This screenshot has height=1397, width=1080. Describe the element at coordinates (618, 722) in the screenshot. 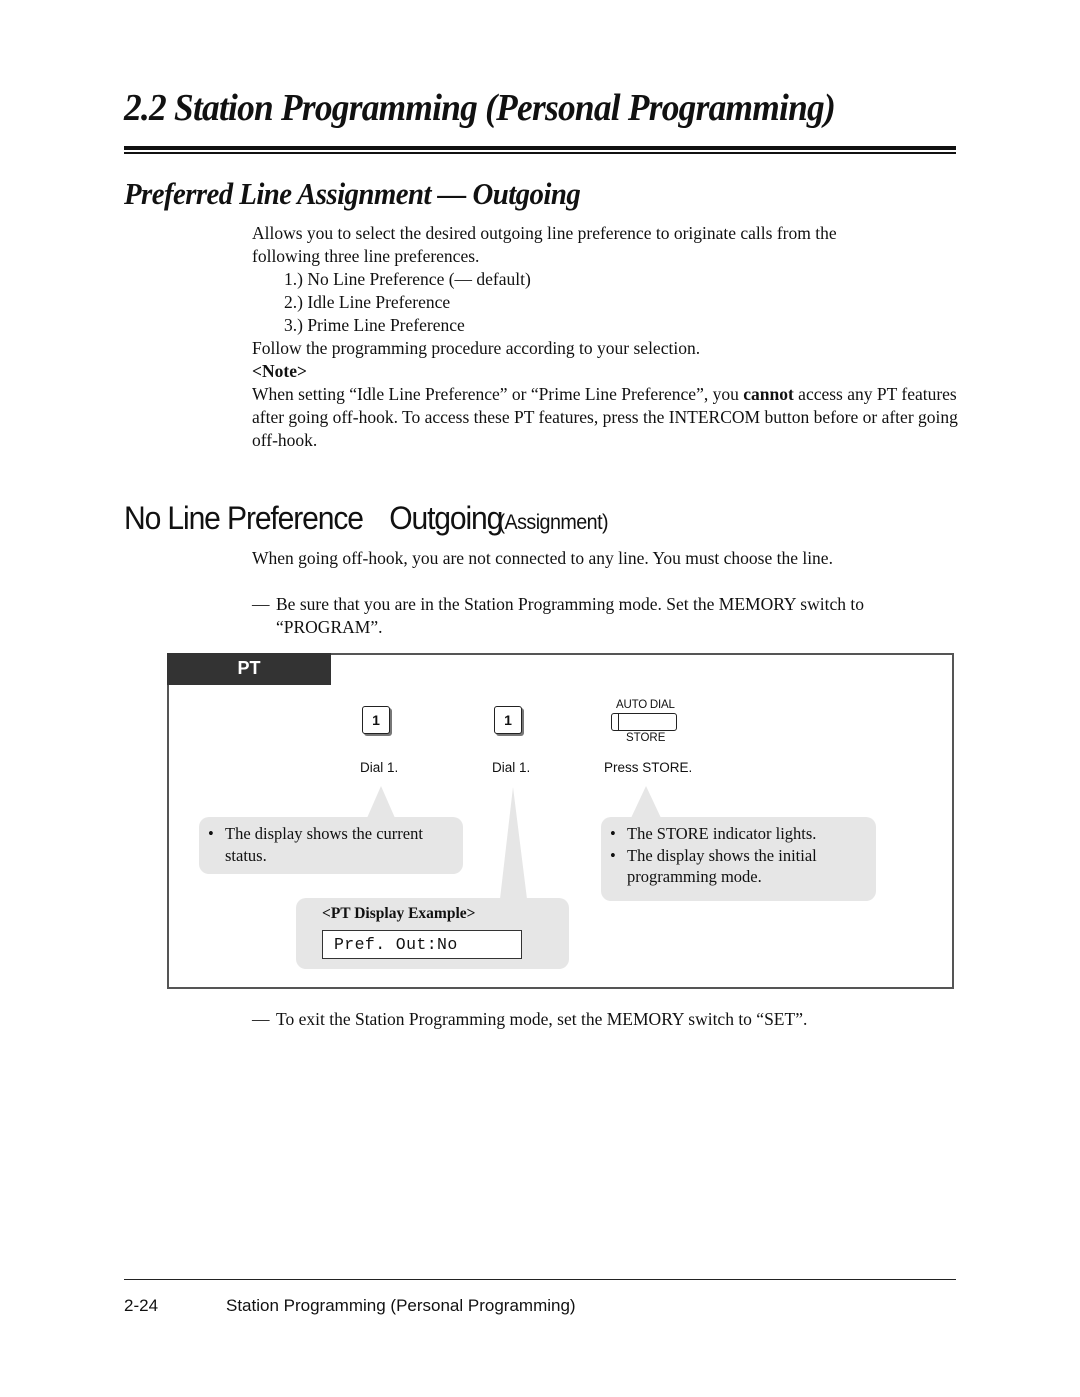

I see `store-indicator-icon` at that location.